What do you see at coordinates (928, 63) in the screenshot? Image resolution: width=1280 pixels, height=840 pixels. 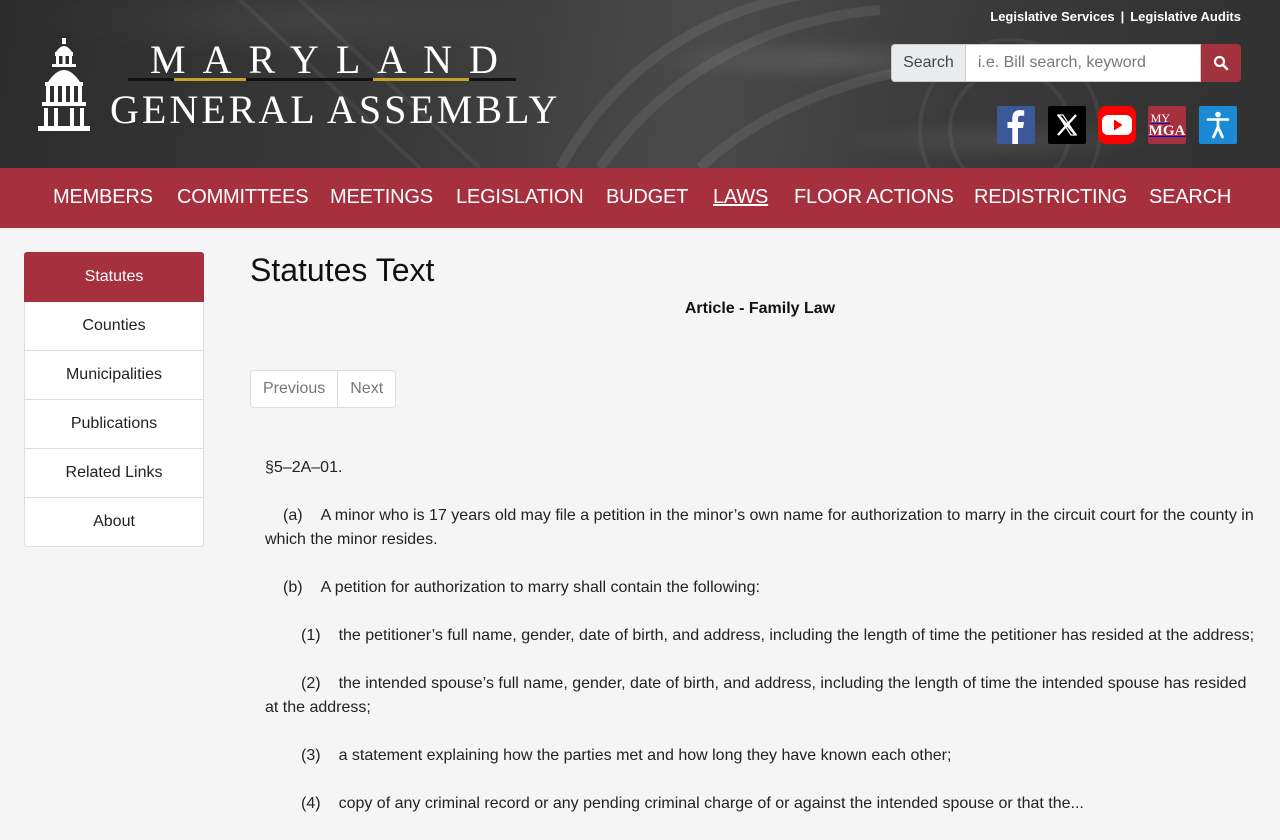 I see `search-label: Search` at bounding box center [928, 63].